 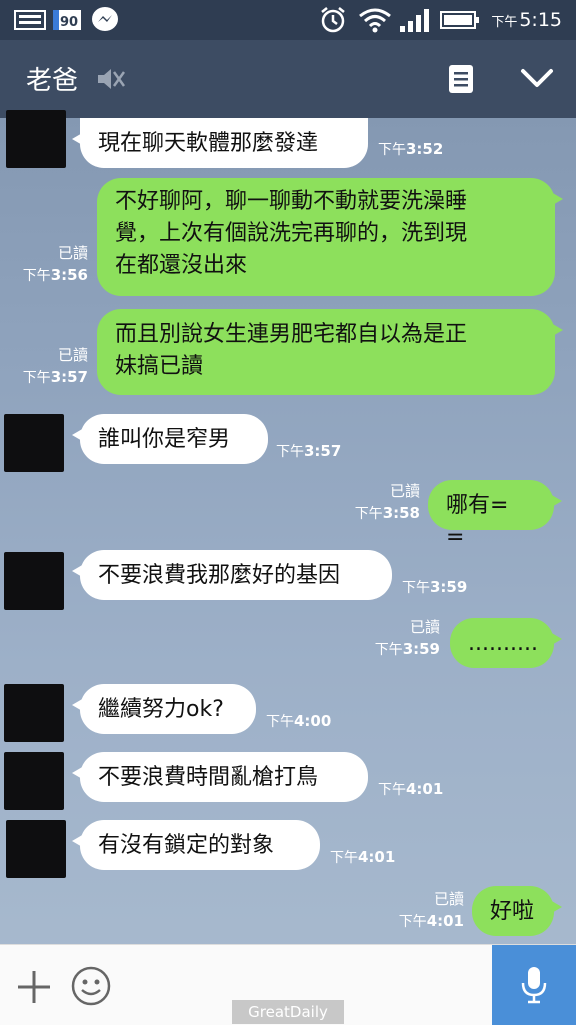 I want to click on status-time: 下午 5:15, so click(x=526, y=20).